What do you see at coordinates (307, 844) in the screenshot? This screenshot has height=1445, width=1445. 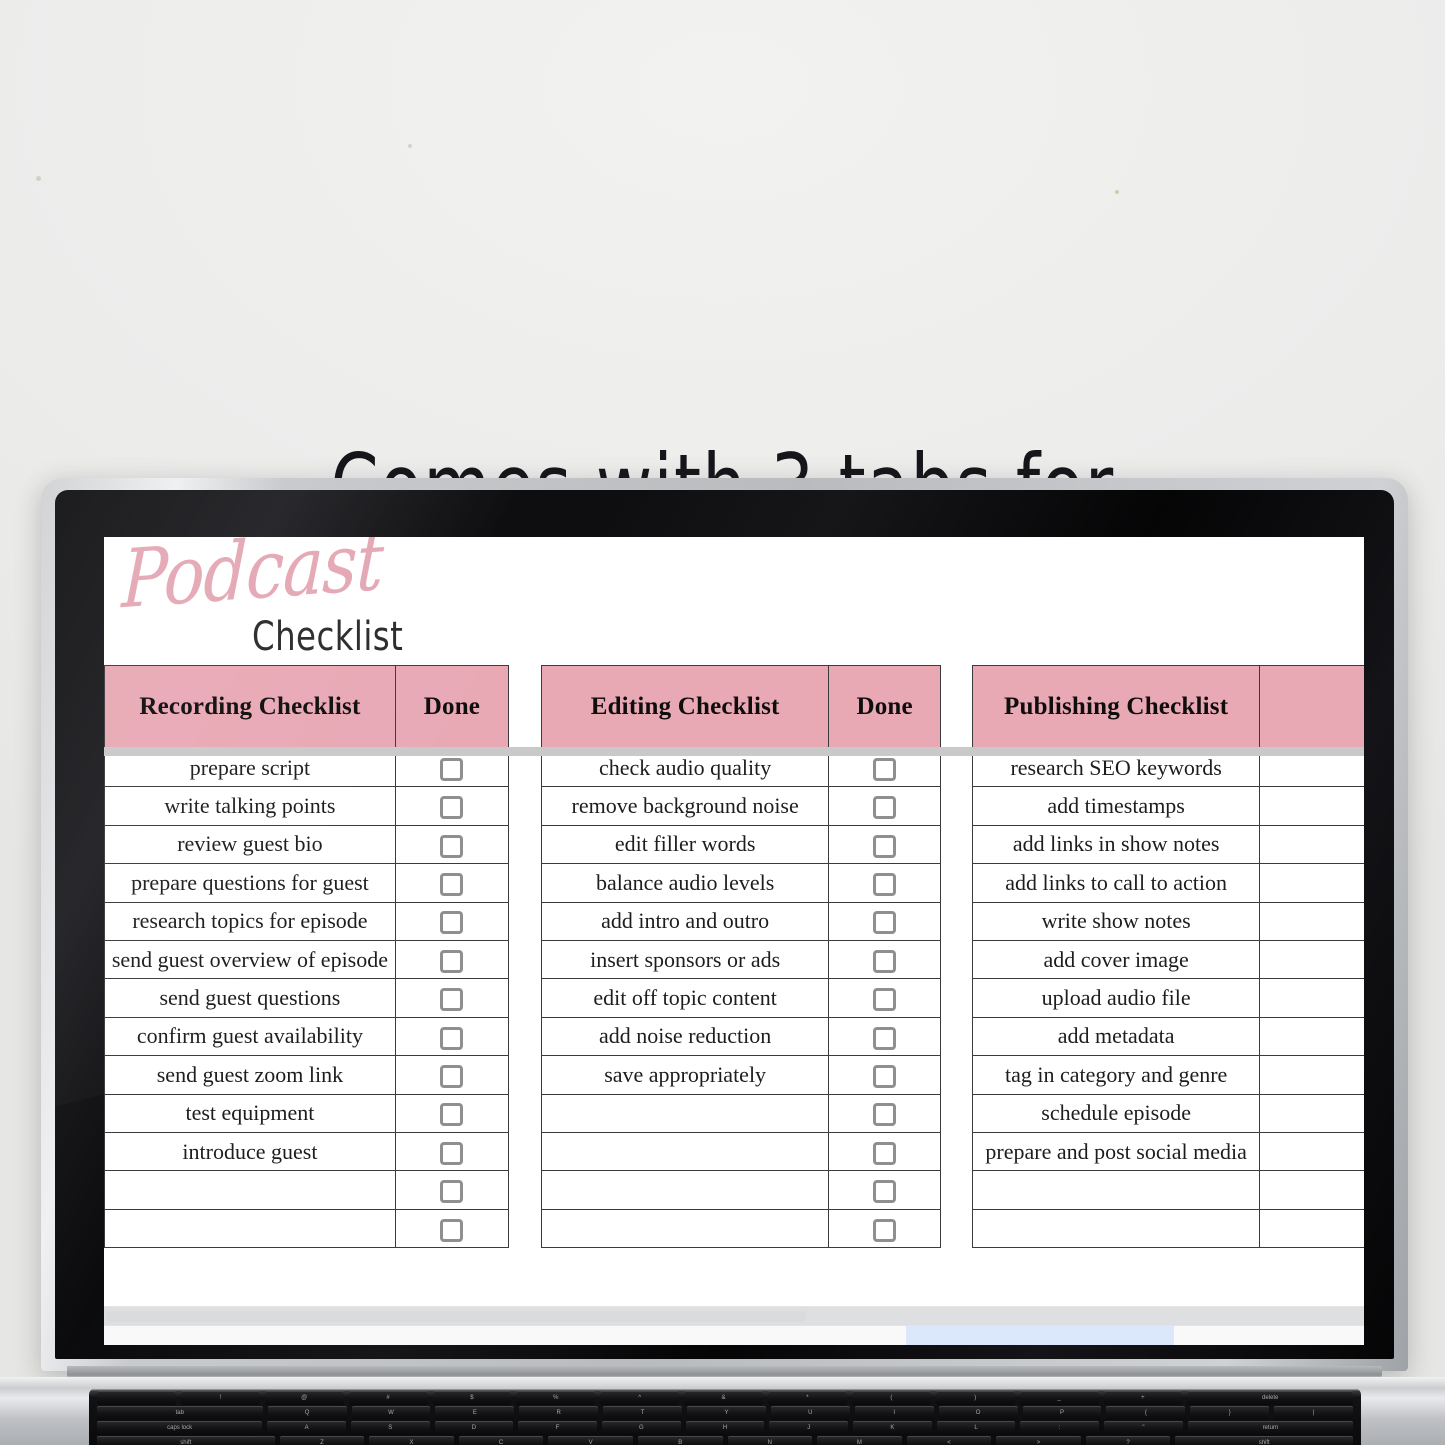 I see `table-row: review guest bio` at bounding box center [307, 844].